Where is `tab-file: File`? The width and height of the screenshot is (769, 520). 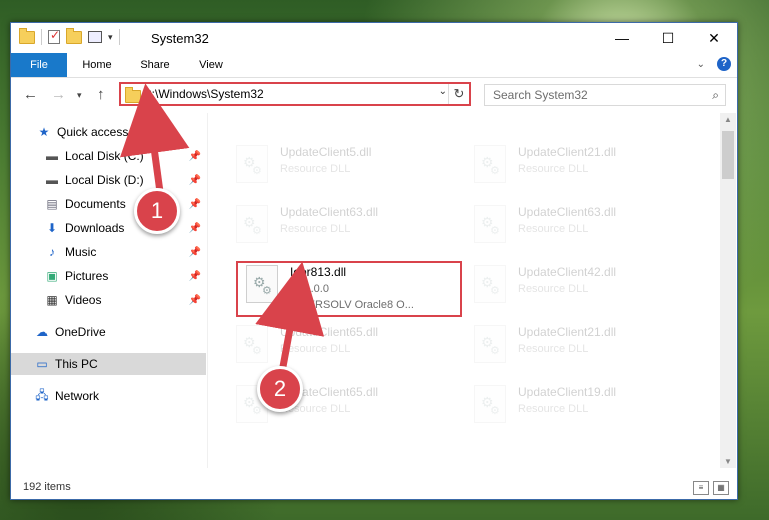
tab-file: File is located at coordinates (39, 65).